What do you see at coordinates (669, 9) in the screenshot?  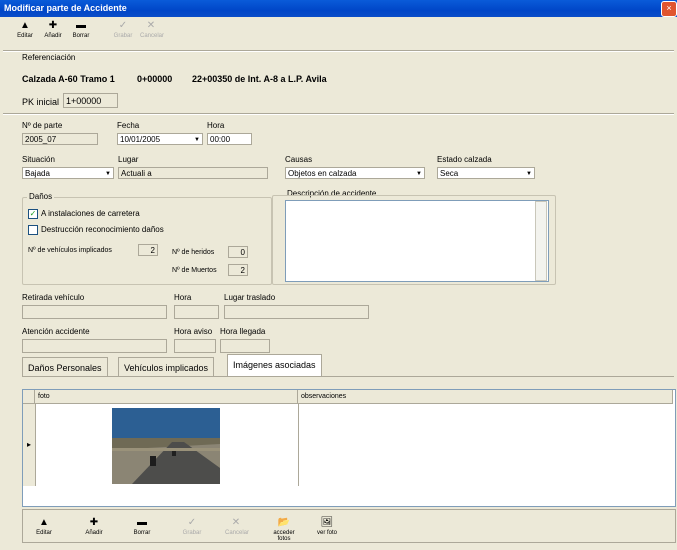 I see `close-icon: ×` at bounding box center [669, 9].